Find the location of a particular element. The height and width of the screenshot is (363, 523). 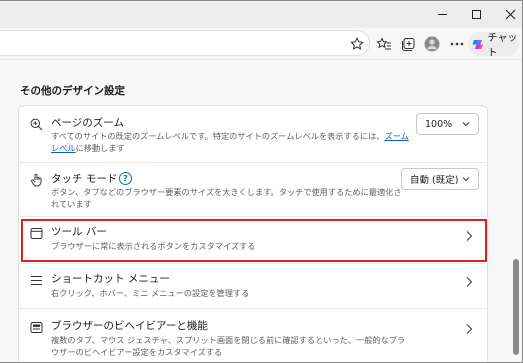

zoom-select: 100% is located at coordinates (447, 124).